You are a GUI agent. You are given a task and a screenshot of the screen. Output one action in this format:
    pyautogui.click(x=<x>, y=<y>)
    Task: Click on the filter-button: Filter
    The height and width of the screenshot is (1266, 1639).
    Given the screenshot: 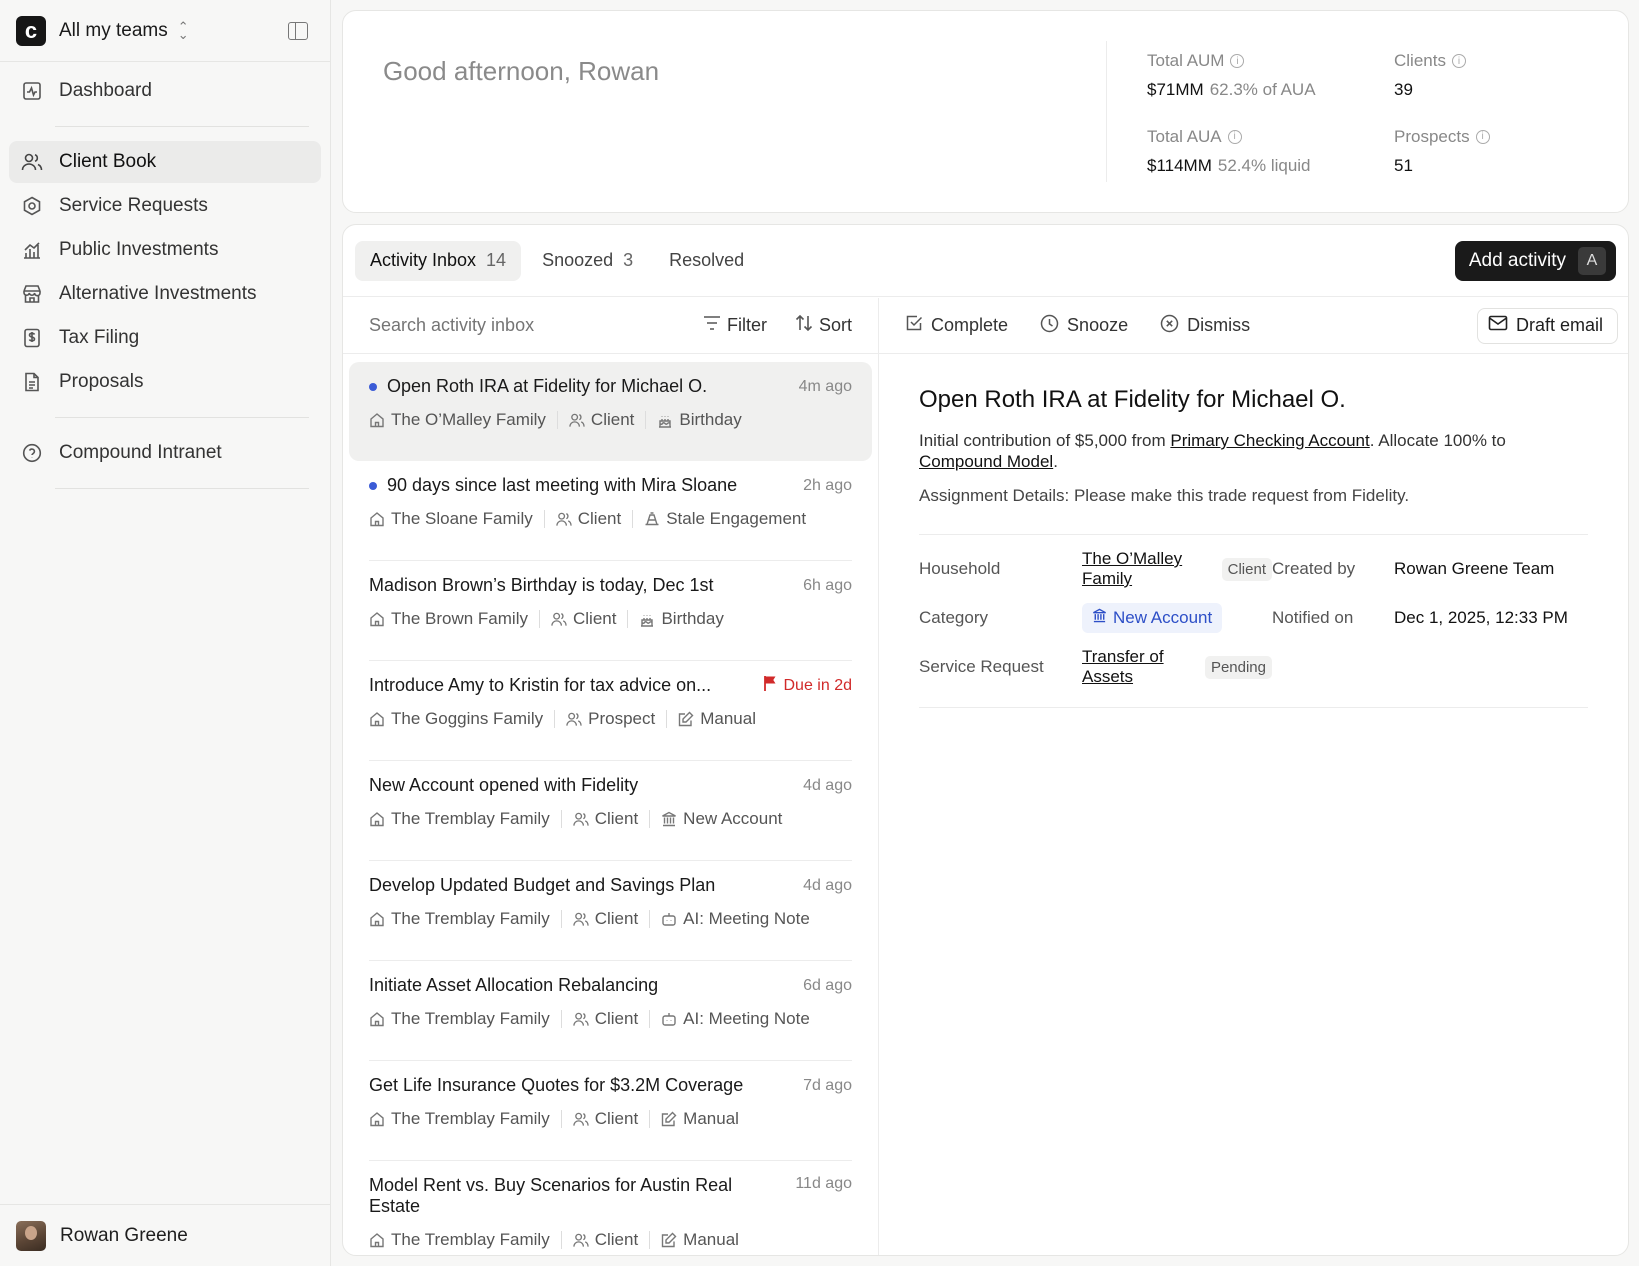 What is the action you would take?
    pyautogui.click(x=735, y=325)
    